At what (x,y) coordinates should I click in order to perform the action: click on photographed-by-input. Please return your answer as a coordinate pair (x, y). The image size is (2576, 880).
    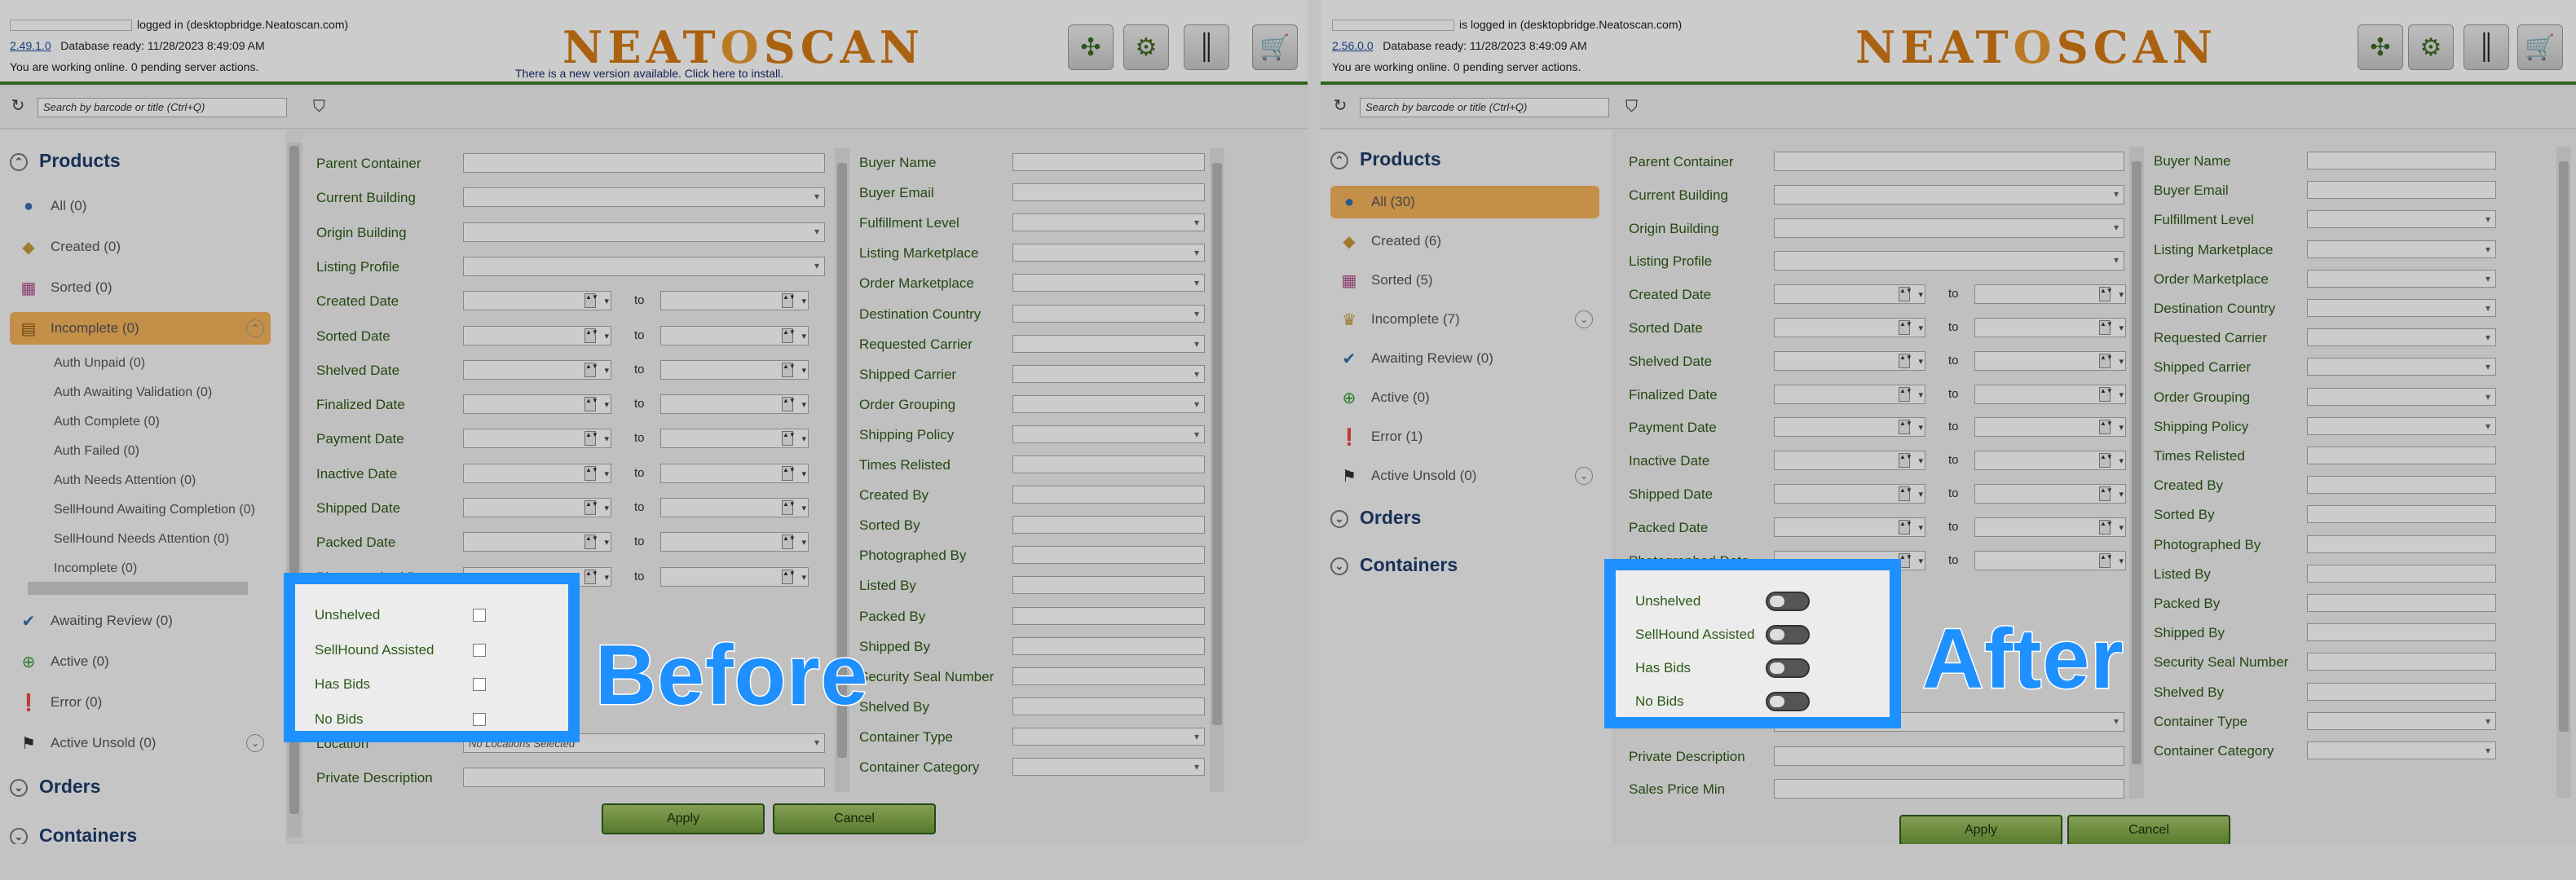
    Looking at the image, I should click on (1108, 555).